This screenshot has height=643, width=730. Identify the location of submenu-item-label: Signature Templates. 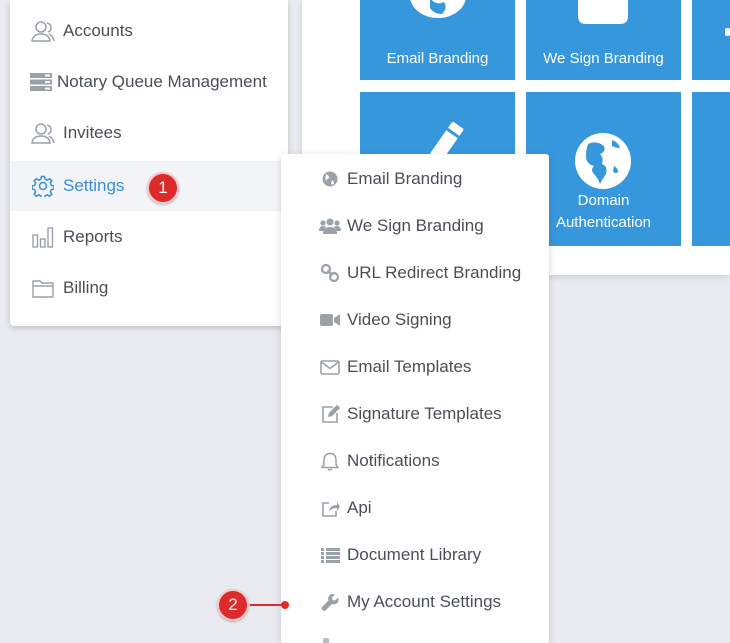
(424, 413).